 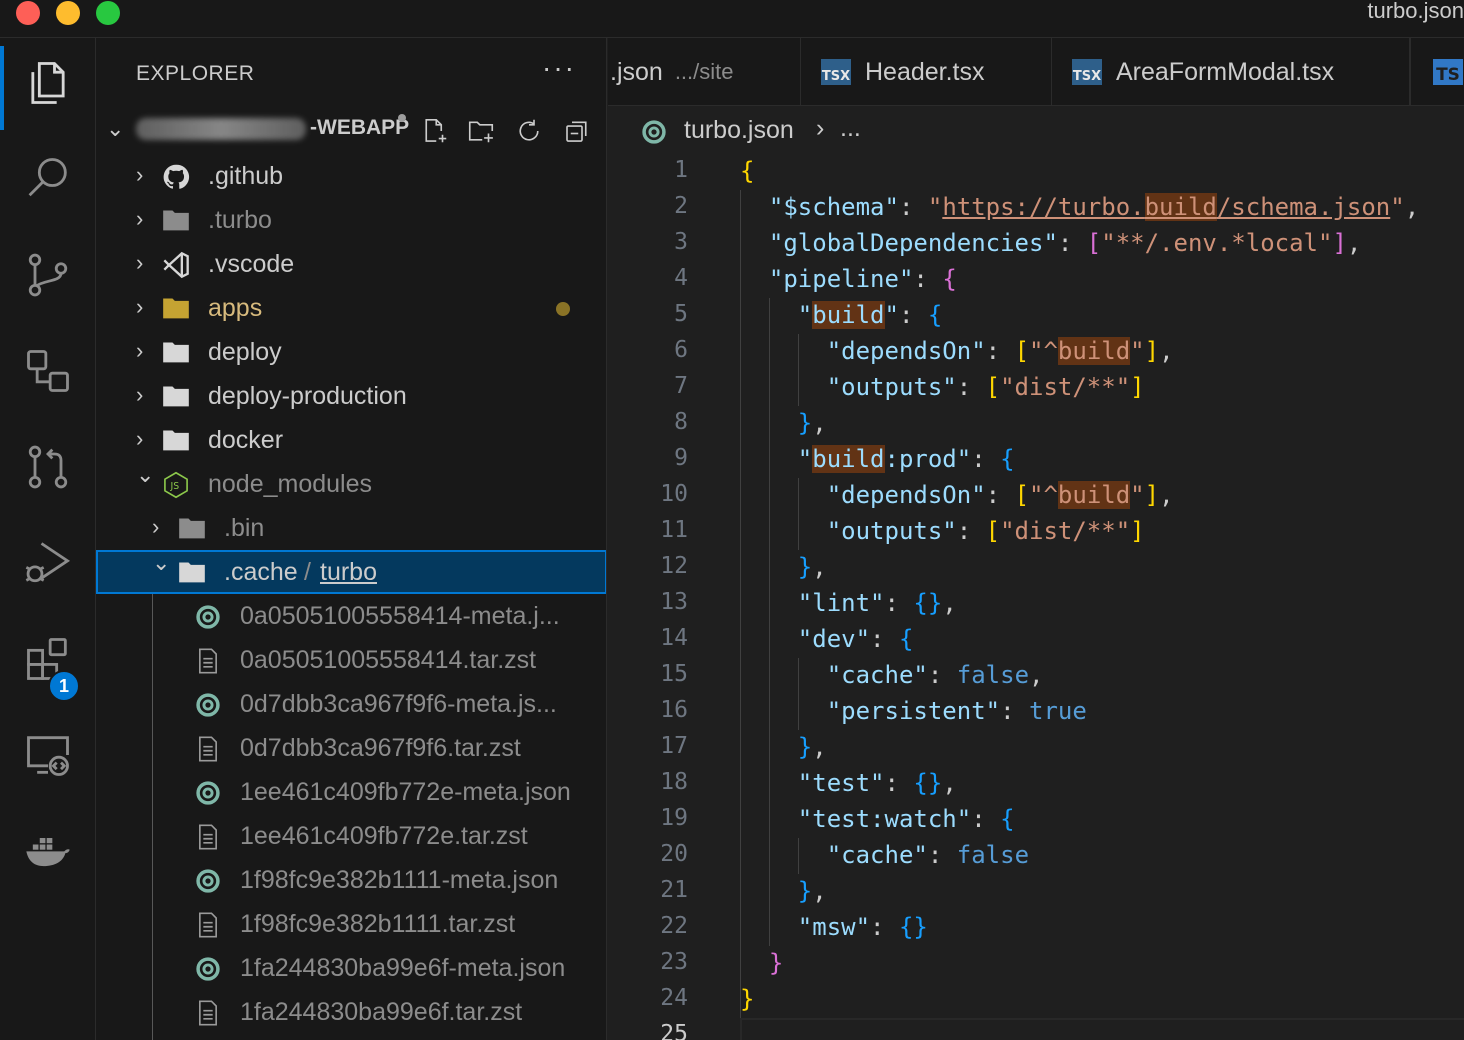 I want to click on tree-folder: › deploy, so click(x=351, y=352).